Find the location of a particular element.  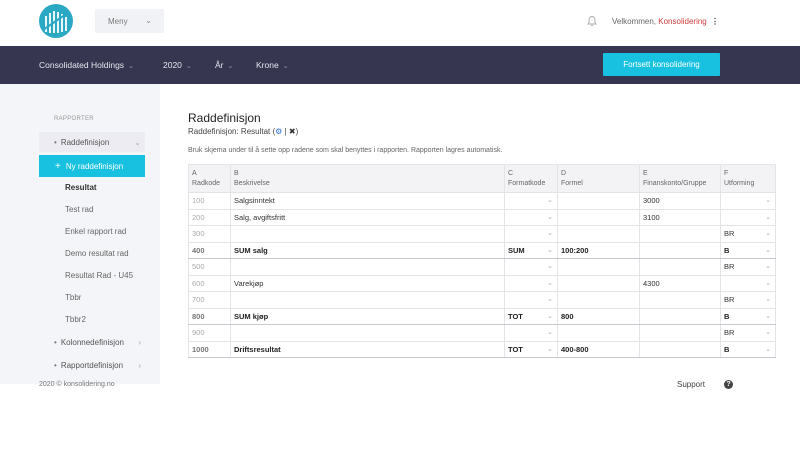

row-code-cell: 900 is located at coordinates (209, 333).